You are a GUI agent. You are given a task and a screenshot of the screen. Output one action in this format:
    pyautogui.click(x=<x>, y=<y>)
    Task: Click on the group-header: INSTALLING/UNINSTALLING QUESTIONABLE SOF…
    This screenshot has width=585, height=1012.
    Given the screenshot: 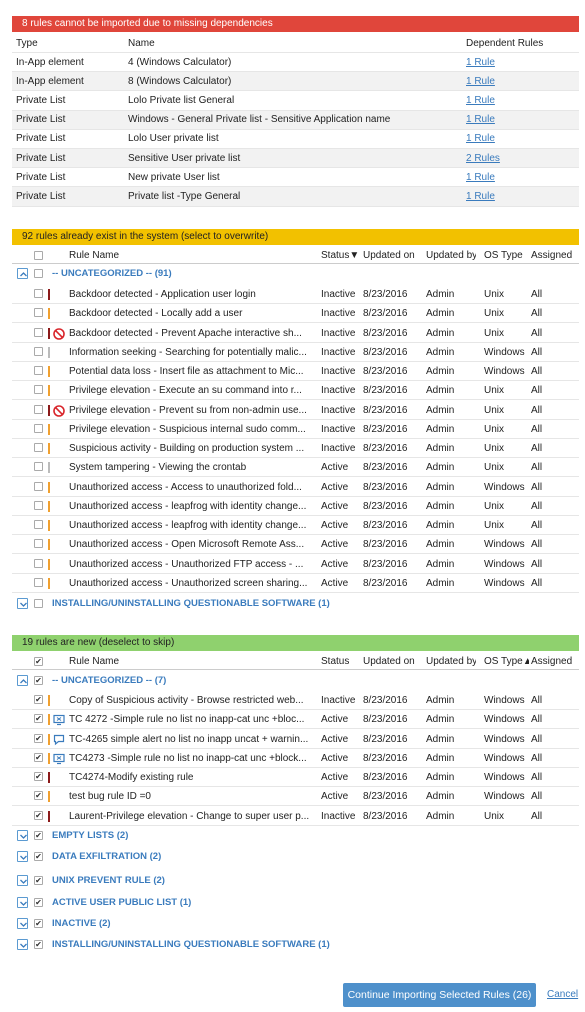 What is the action you would take?
    pyautogui.click(x=295, y=604)
    